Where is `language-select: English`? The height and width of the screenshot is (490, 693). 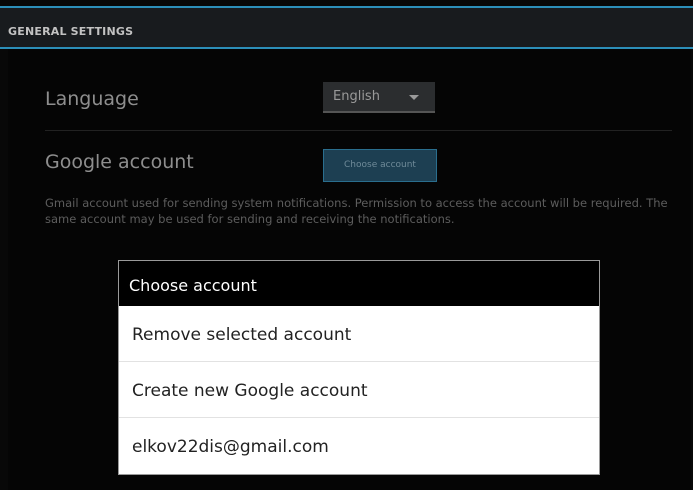
language-select: English is located at coordinates (379, 97).